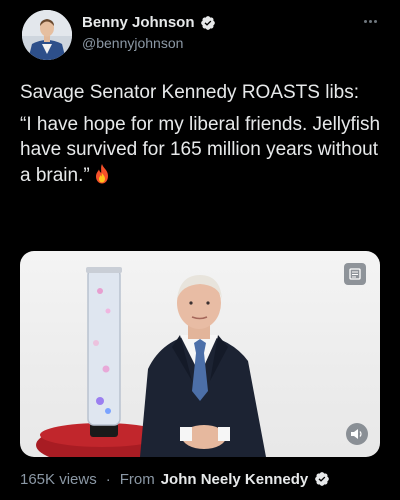 The width and height of the screenshot is (400, 500). I want to click on more-icon, so click(370, 21).